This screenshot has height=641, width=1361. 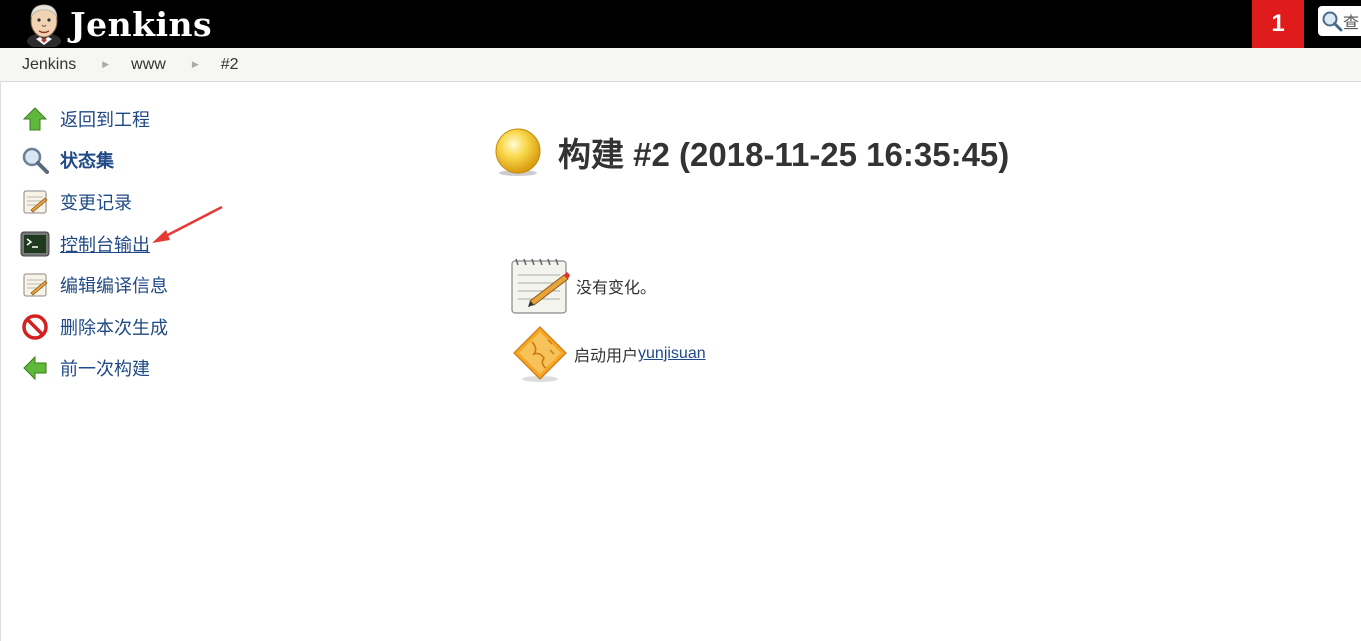 I want to click on sidebar-item-edit-build-info: 编辑编译信息, so click(x=94, y=285).